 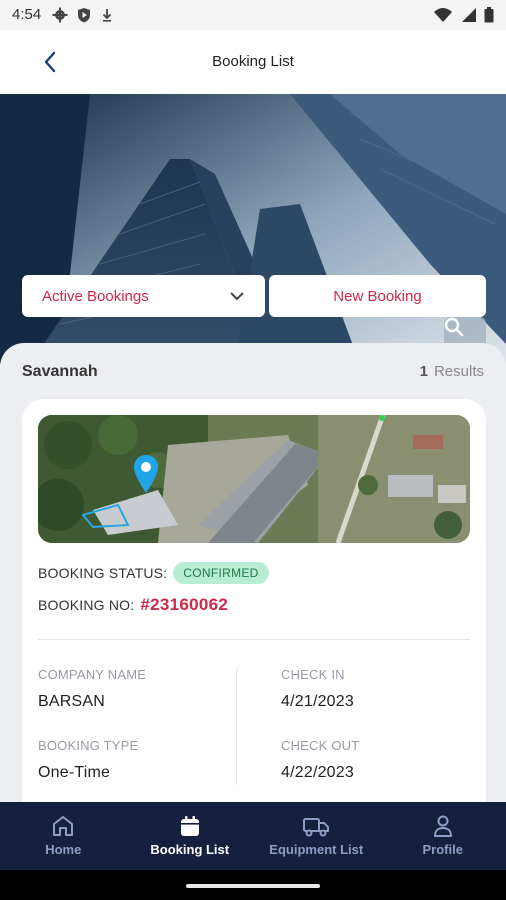 I want to click on nav-profile: Profile, so click(x=443, y=836).